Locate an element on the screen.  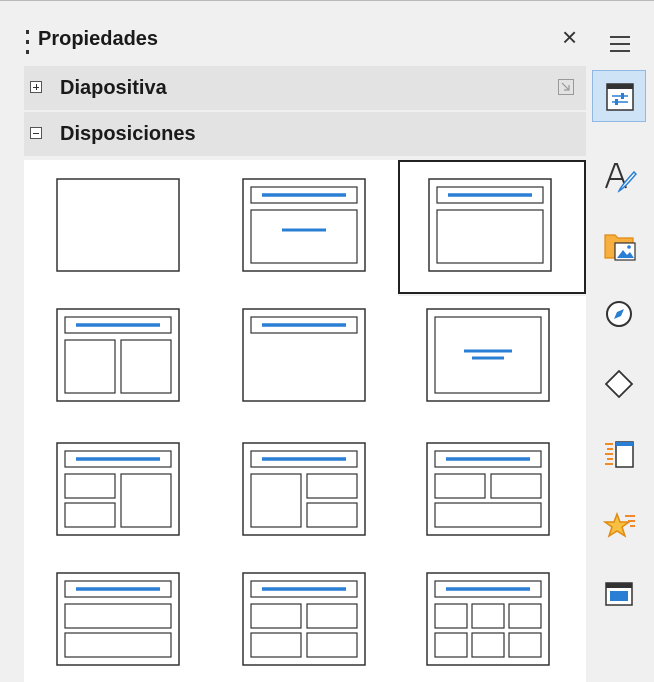
layout-title-2content-over-content is located at coordinates (492, 491).